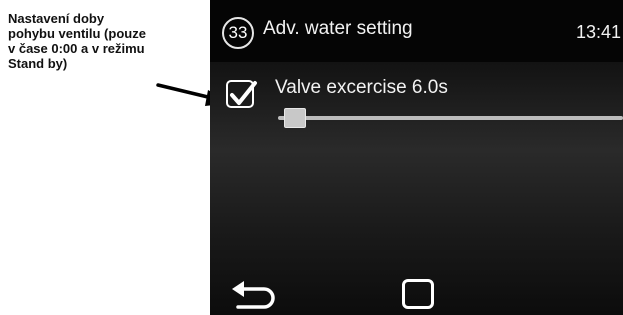 This screenshot has width=623, height=315. I want to click on valve-exercise-slider-track, so click(450, 118).